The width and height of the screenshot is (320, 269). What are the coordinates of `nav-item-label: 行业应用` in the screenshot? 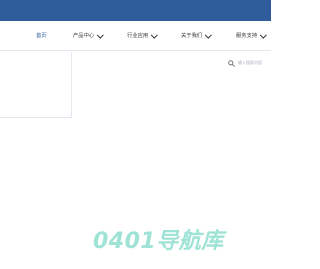 It's located at (138, 36).